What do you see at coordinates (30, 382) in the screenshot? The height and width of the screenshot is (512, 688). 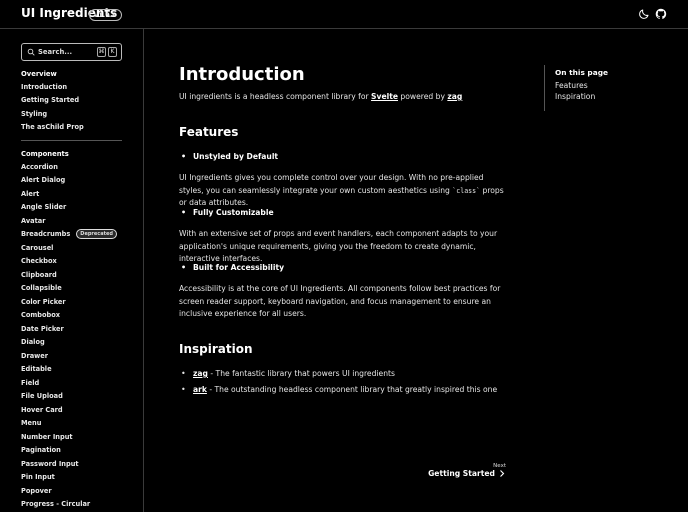 I see `sidebar-item-label: Field` at bounding box center [30, 382].